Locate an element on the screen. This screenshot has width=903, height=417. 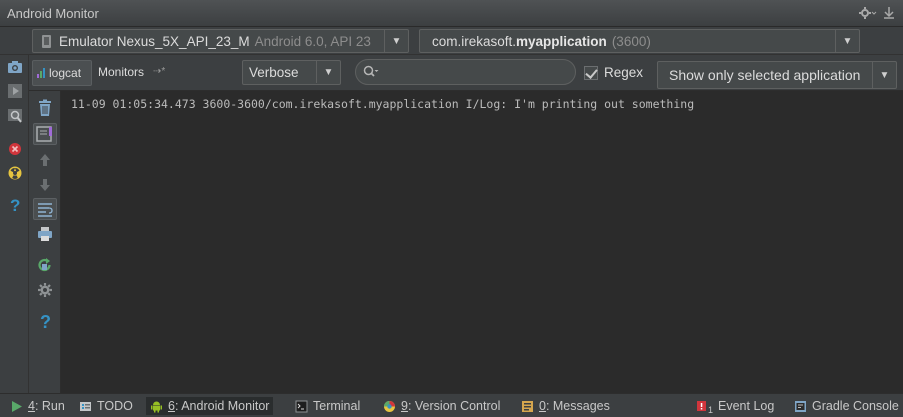
terminate-icon is located at coordinates (15, 149).